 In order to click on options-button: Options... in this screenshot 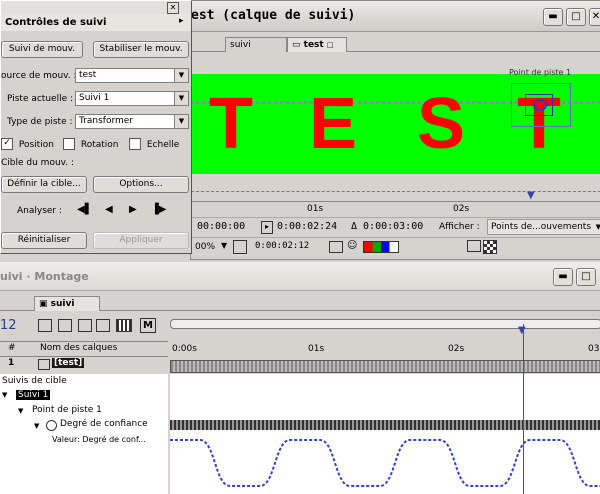, I will do `click(141, 184)`.